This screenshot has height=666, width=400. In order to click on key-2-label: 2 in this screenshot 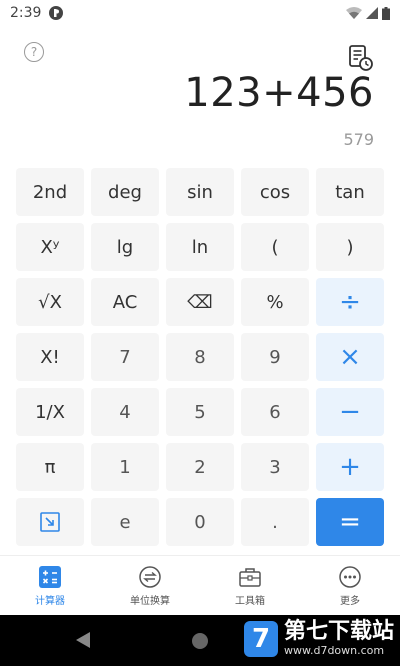, I will do `click(200, 467)`.